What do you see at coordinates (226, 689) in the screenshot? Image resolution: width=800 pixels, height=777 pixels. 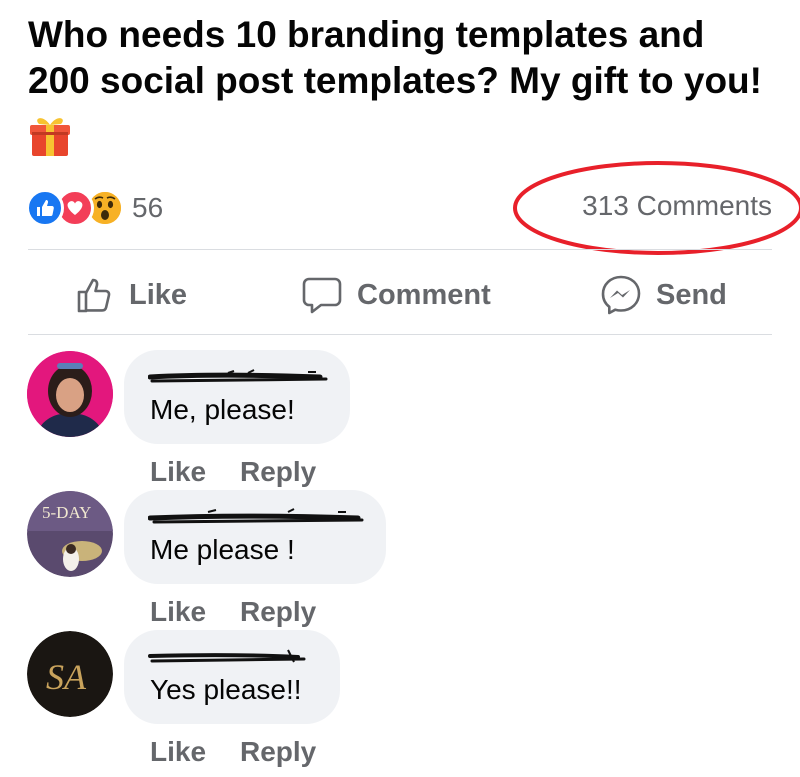 I see `comment-text: Yes please!!` at bounding box center [226, 689].